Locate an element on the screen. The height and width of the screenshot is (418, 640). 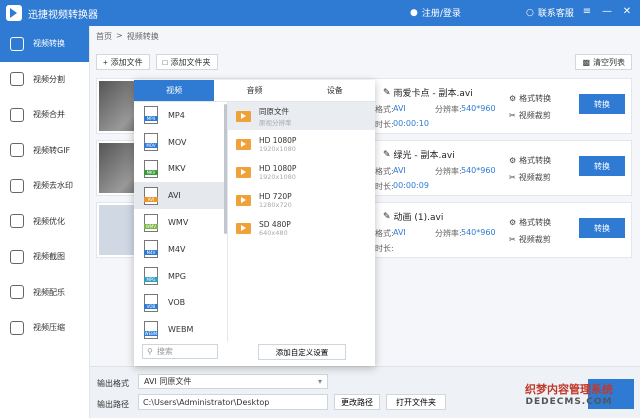
clear-list-button: ▩ 清空列表 is located at coordinates (603, 62).